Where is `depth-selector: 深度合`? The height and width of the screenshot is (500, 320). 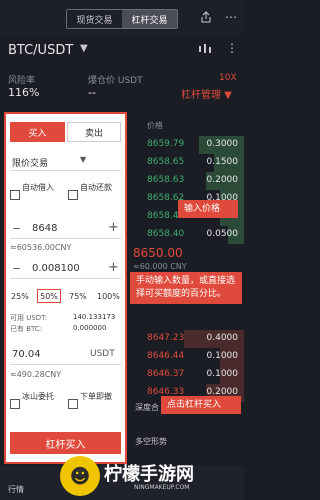
depth-selector: 深度合 is located at coordinates (147, 407).